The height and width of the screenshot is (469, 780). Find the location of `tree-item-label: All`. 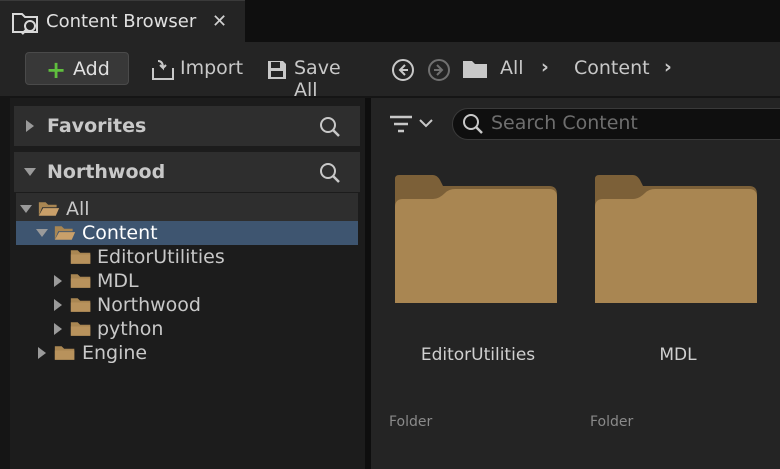

tree-item-label: All is located at coordinates (78, 209).